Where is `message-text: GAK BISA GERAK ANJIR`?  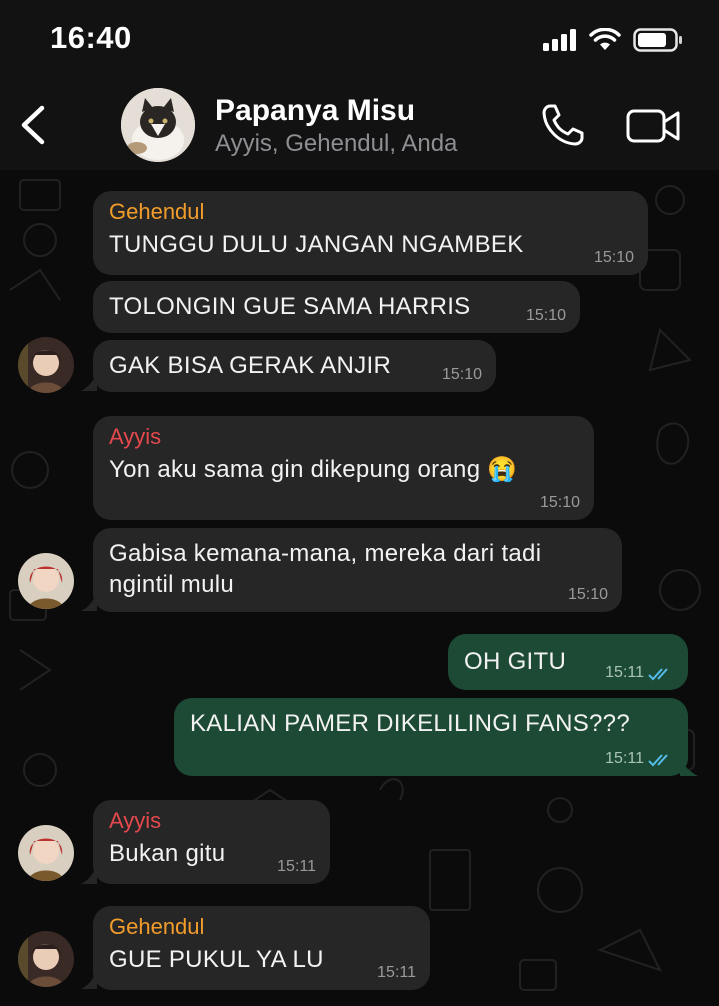
message-text: GAK BISA GERAK ANJIR is located at coordinates (250, 365).